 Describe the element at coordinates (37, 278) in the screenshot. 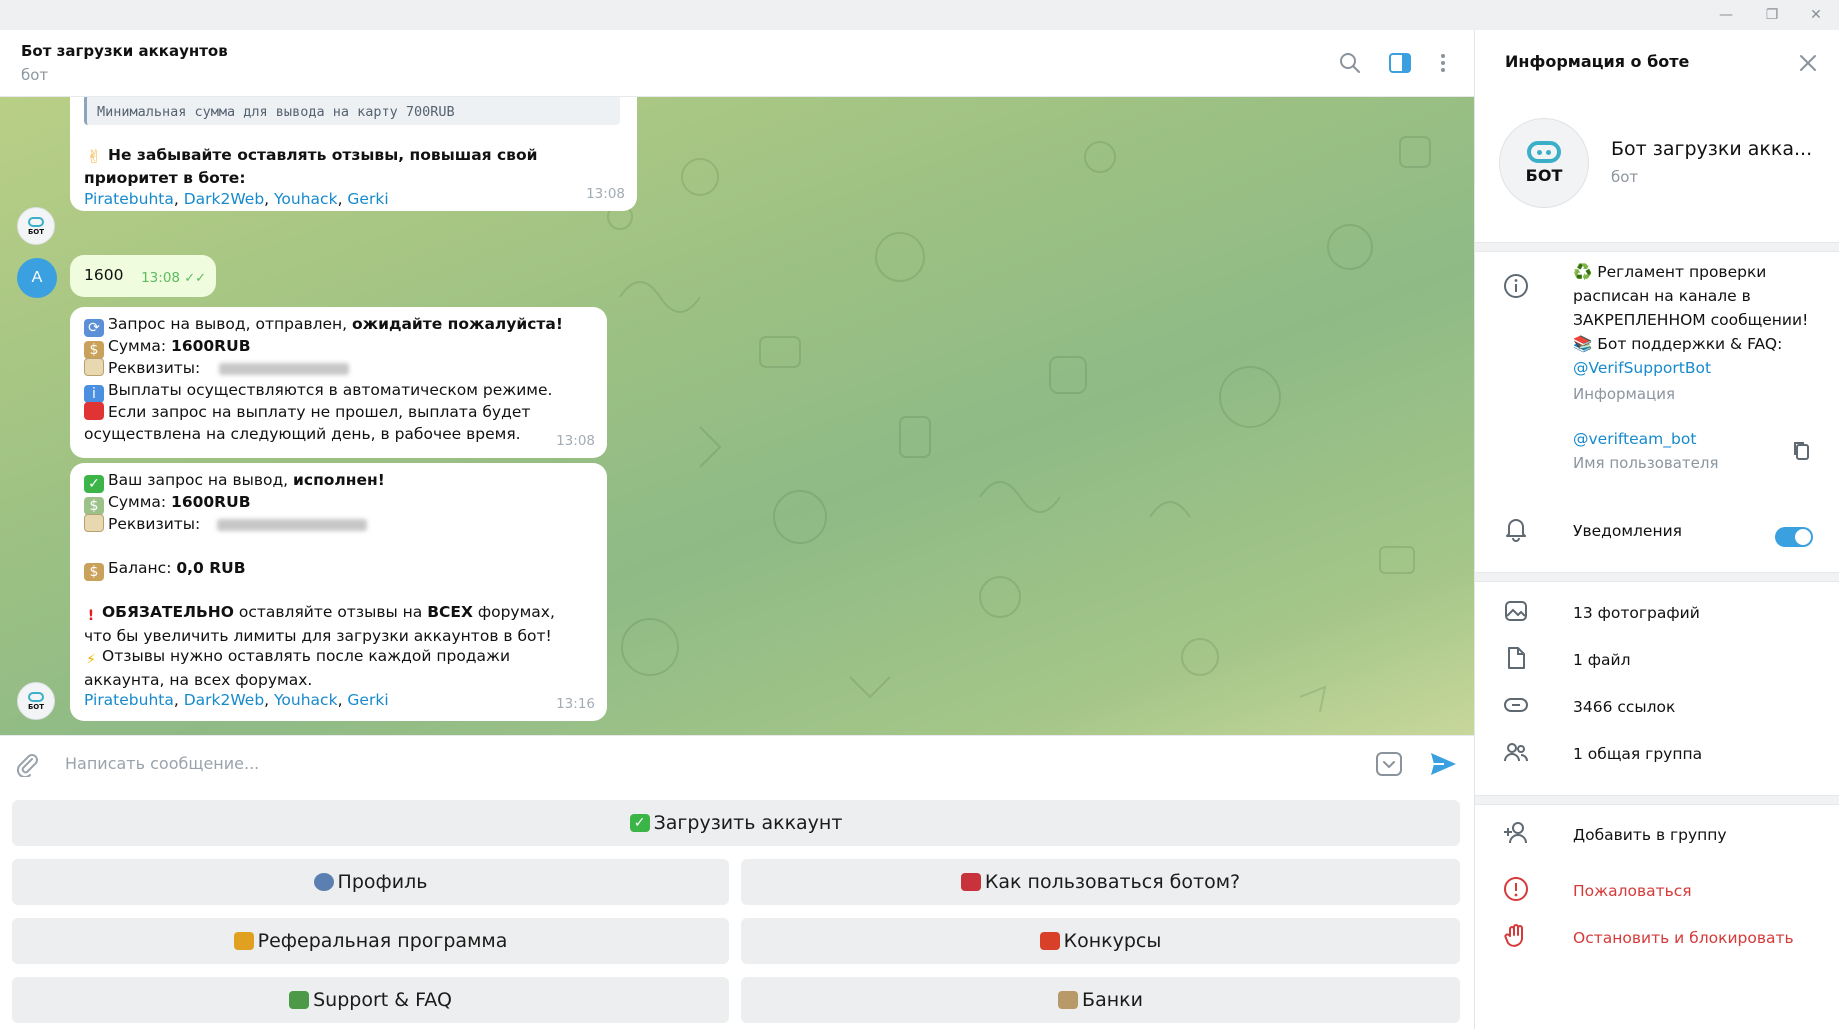

I see `user-avatar: A` at that location.